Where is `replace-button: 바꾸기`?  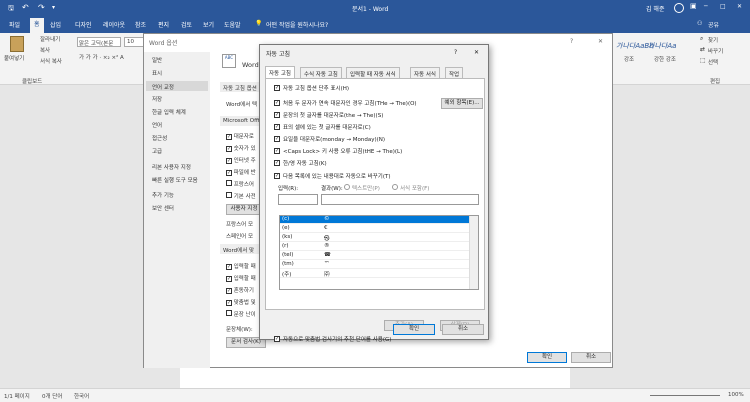
replace-button: 바꾸기 is located at coordinates (715, 51).